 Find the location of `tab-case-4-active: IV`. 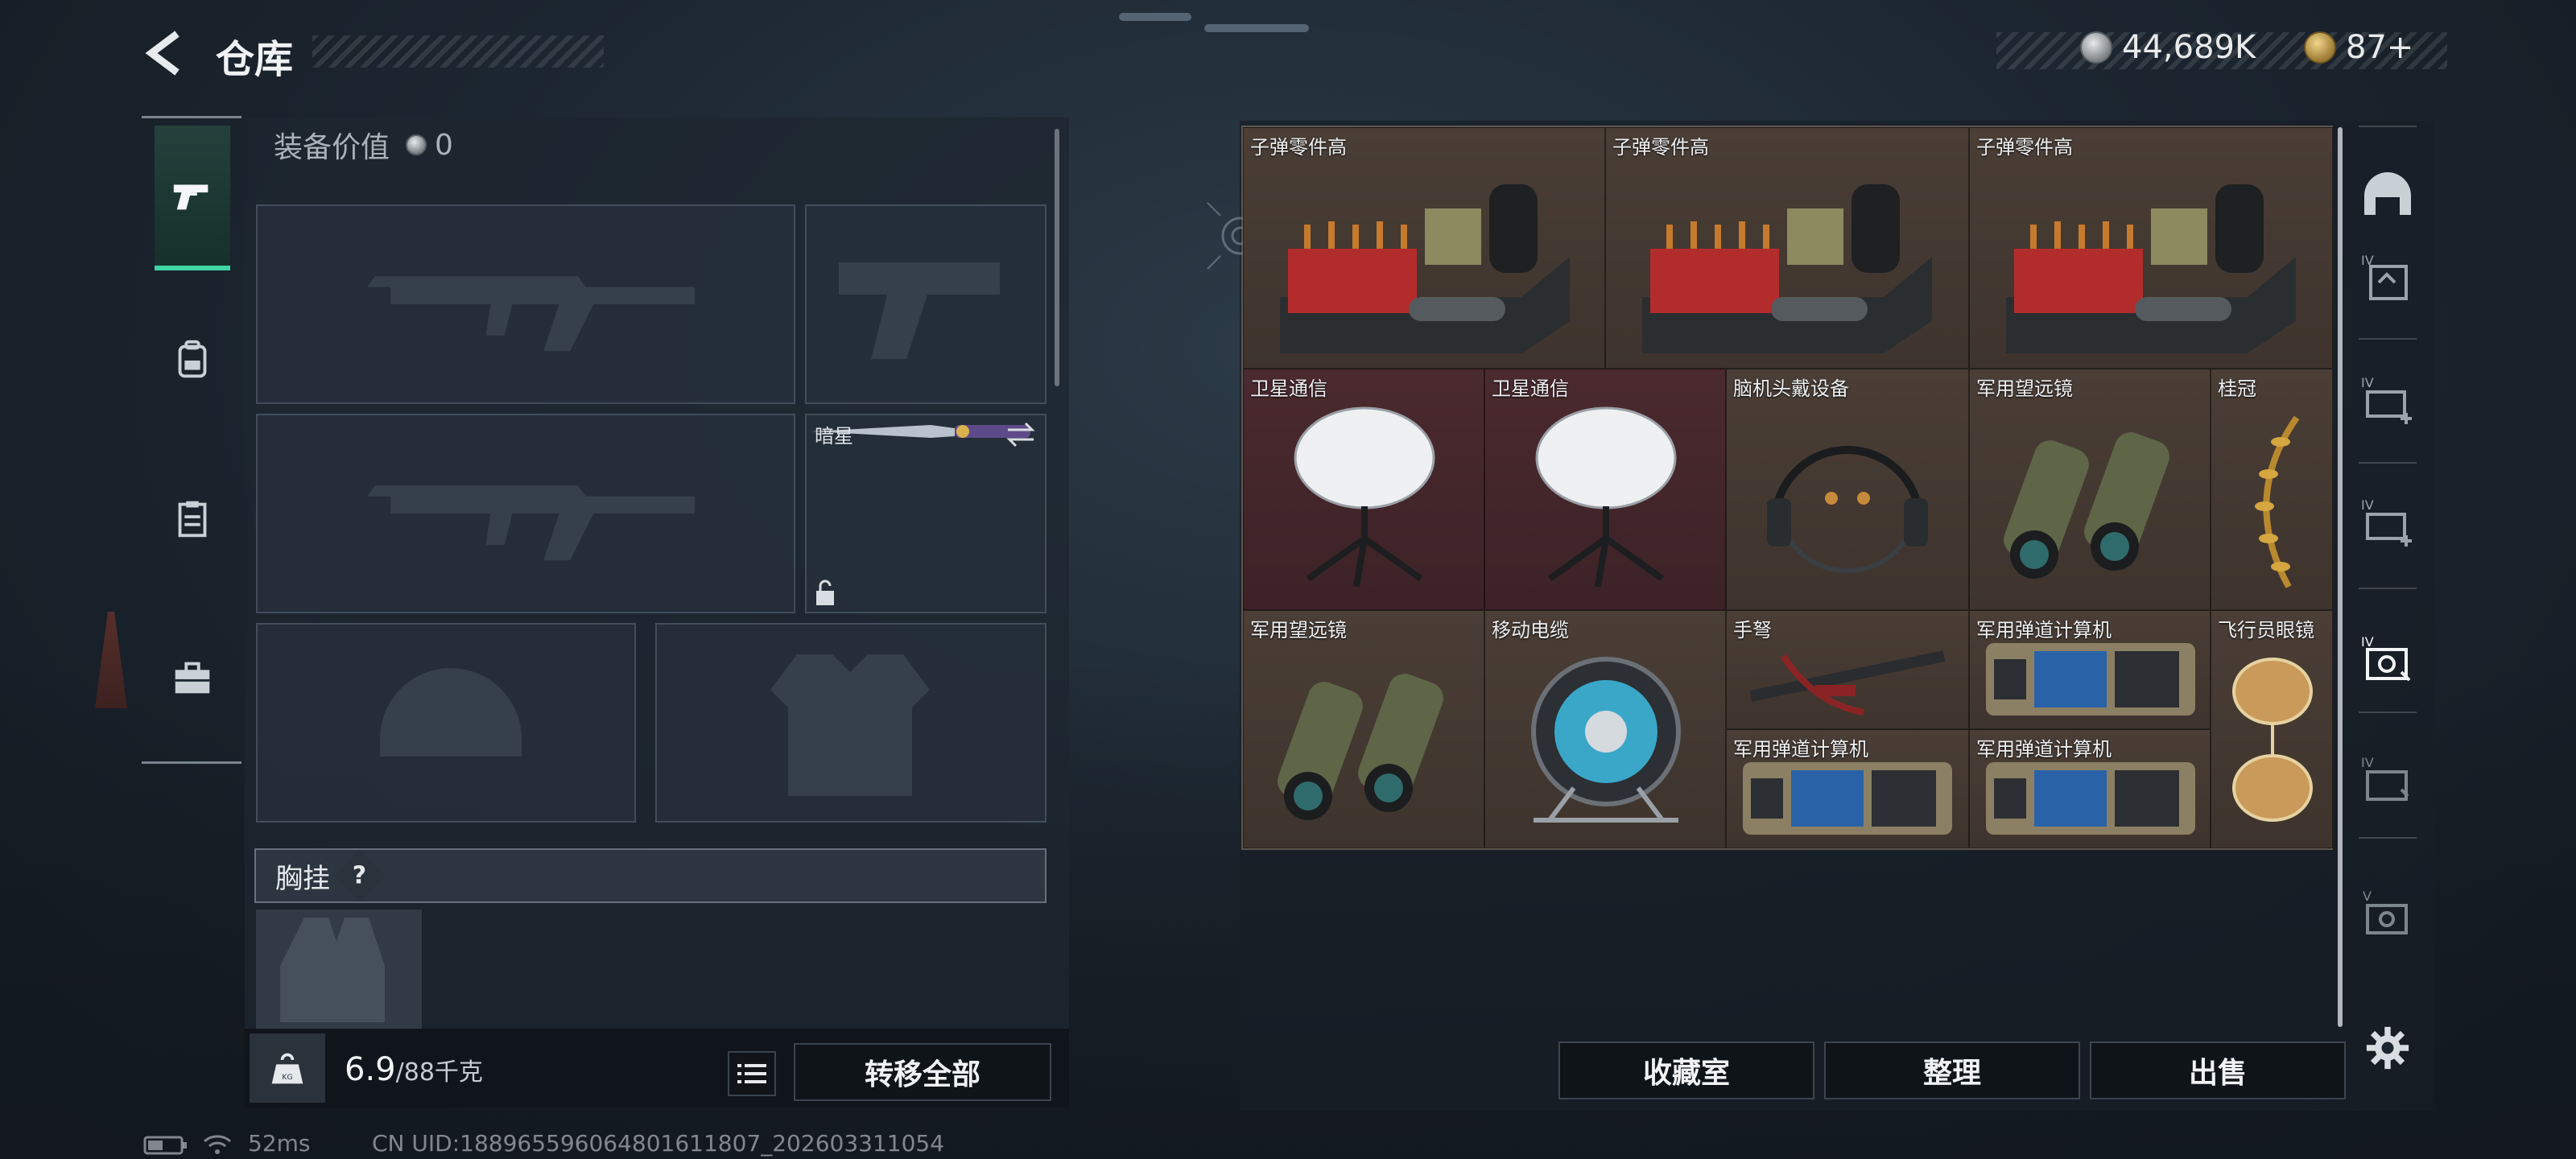

tab-case-4-active: IV is located at coordinates (2387, 660).